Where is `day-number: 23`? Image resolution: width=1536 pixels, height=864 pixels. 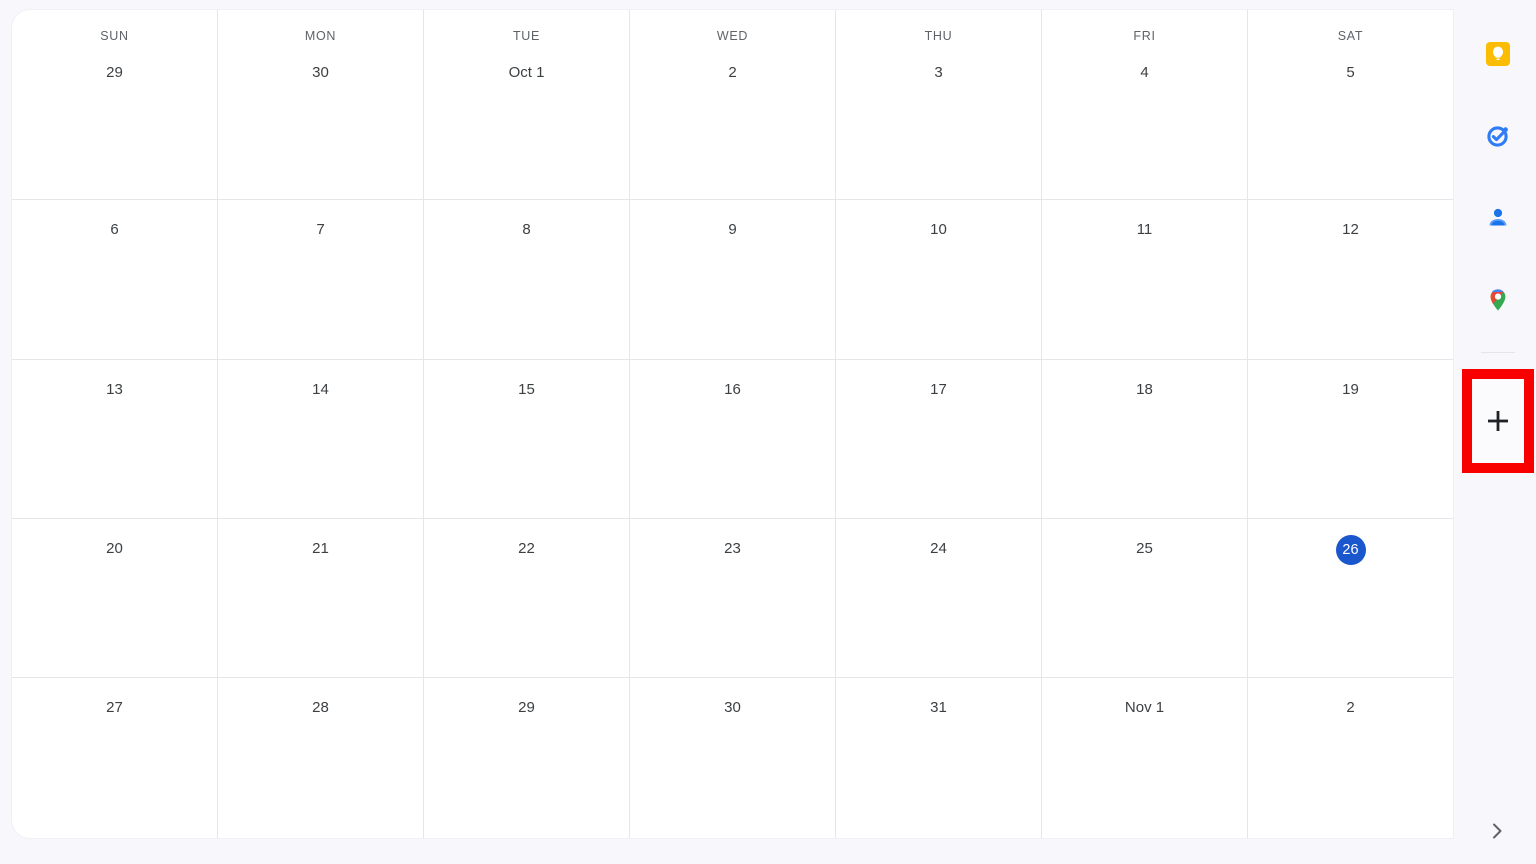 day-number: 23 is located at coordinates (733, 548).